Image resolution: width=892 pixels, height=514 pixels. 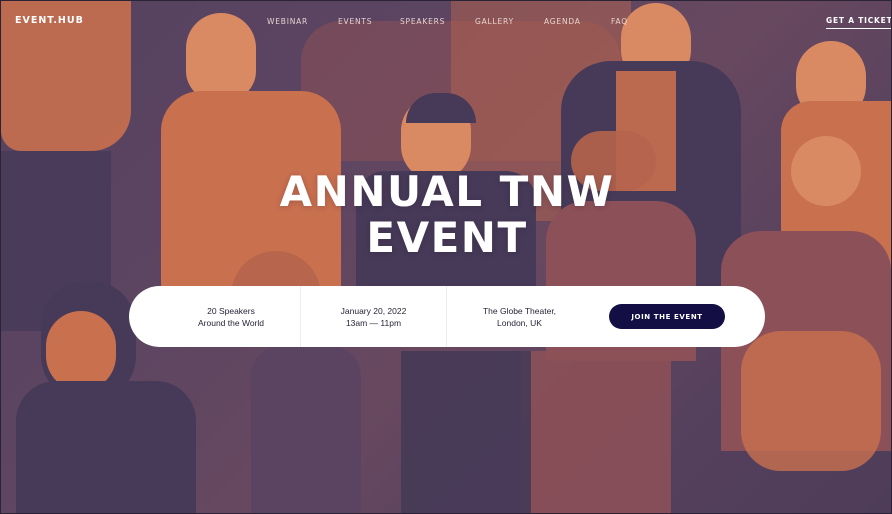 What do you see at coordinates (355, 21) in the screenshot?
I see `nav-link-events: EVENTS` at bounding box center [355, 21].